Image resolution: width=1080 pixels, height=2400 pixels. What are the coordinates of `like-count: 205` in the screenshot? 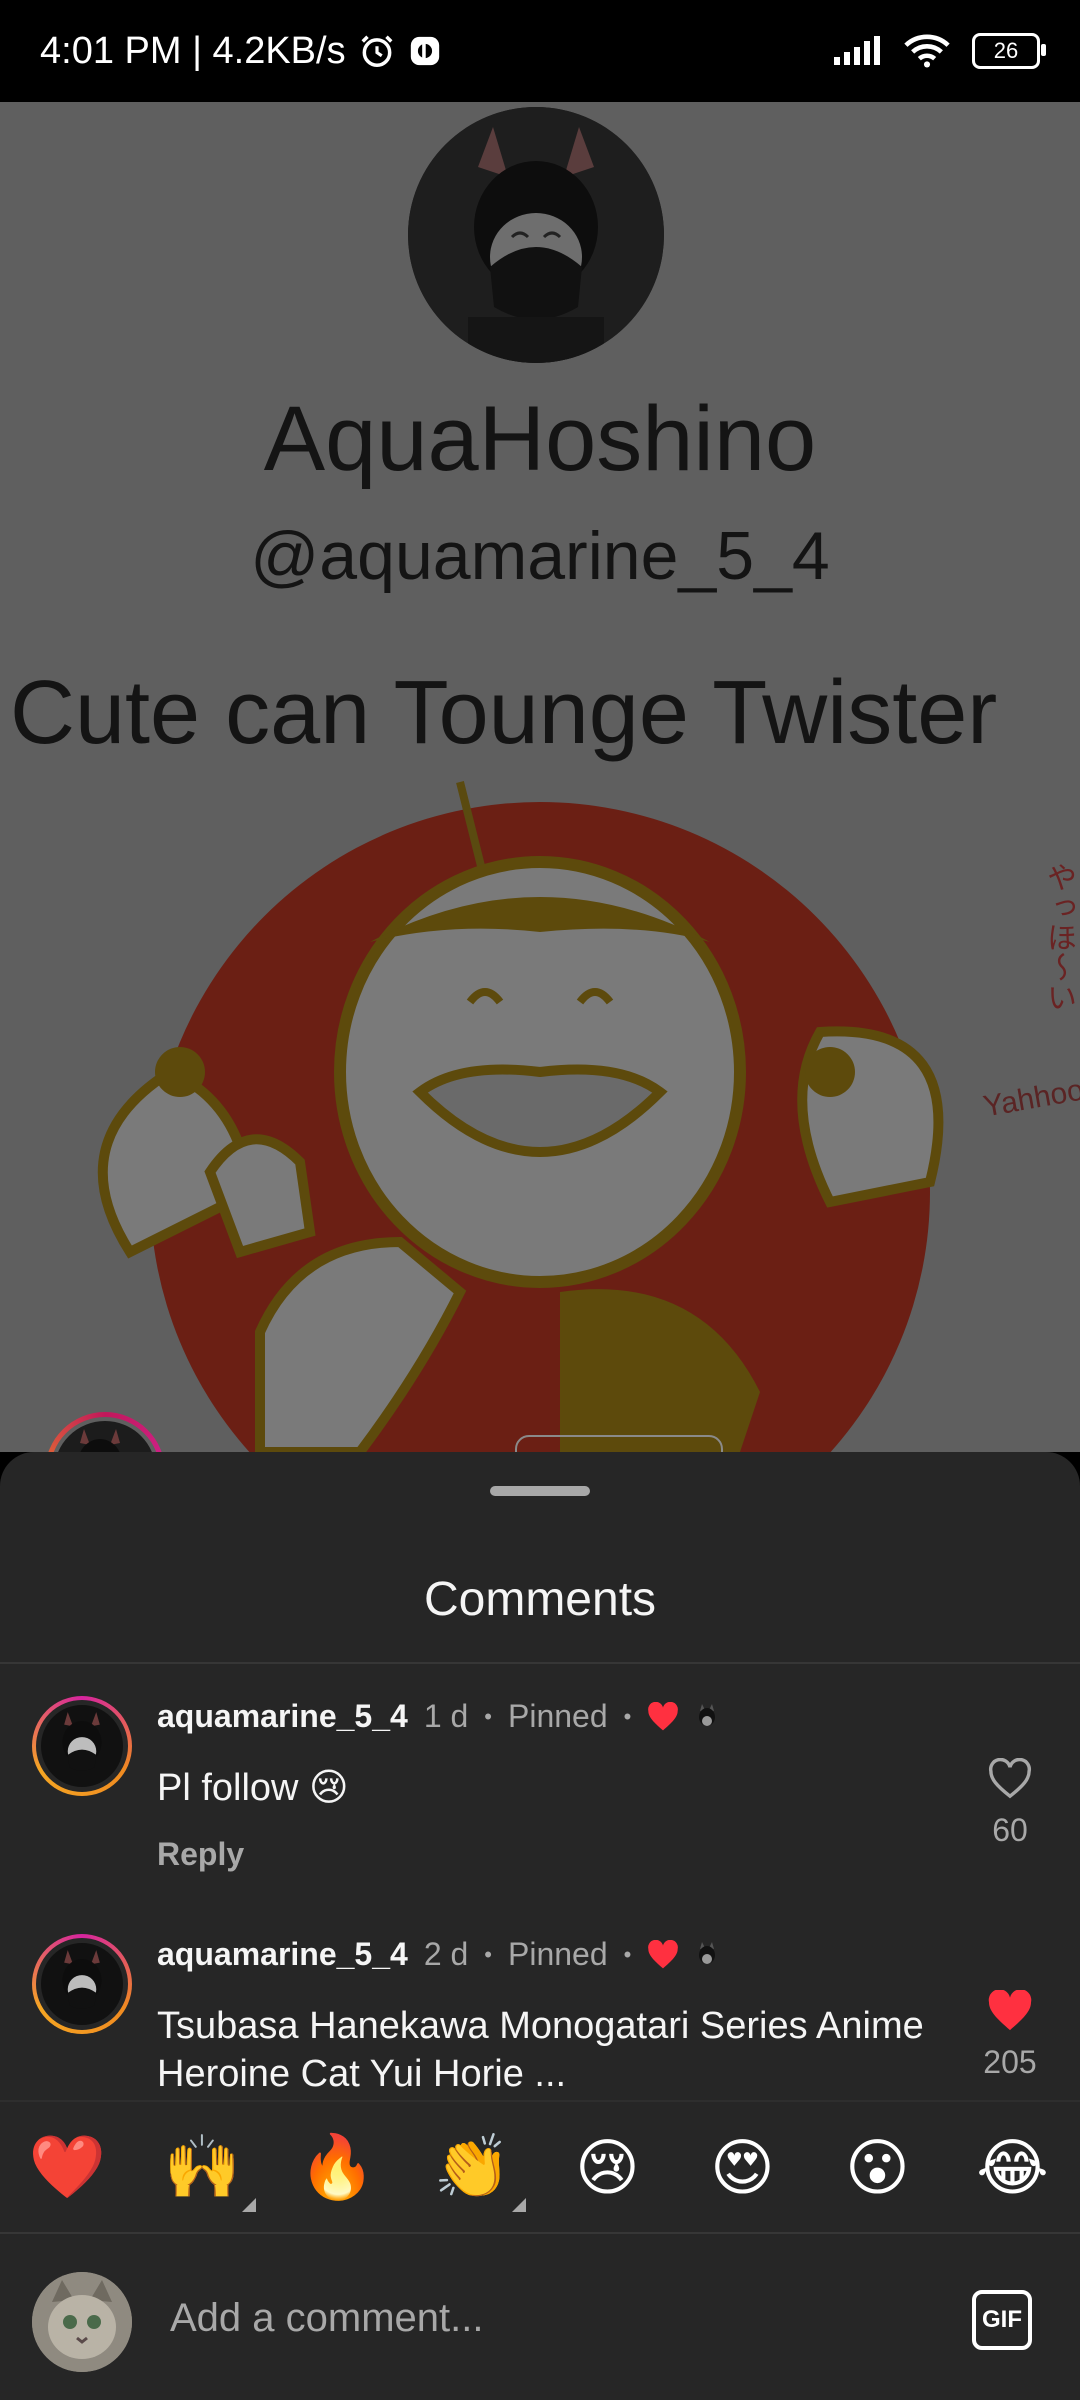 It's located at (1010, 2062).